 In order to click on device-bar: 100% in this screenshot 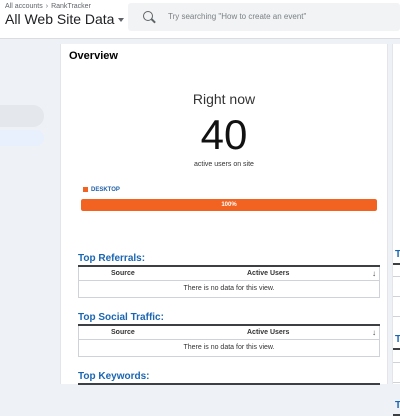, I will do `click(229, 205)`.